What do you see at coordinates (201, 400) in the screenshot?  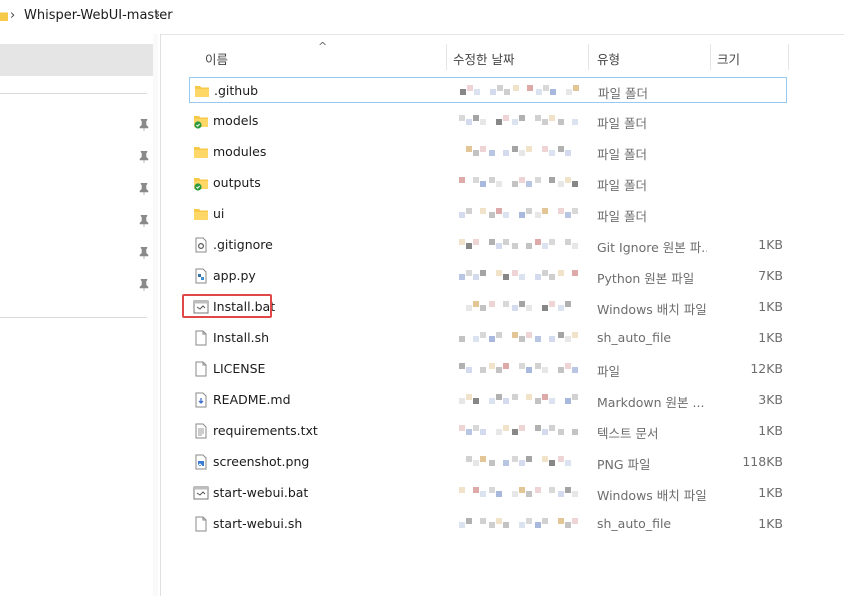 I see `markdown-file-icon` at bounding box center [201, 400].